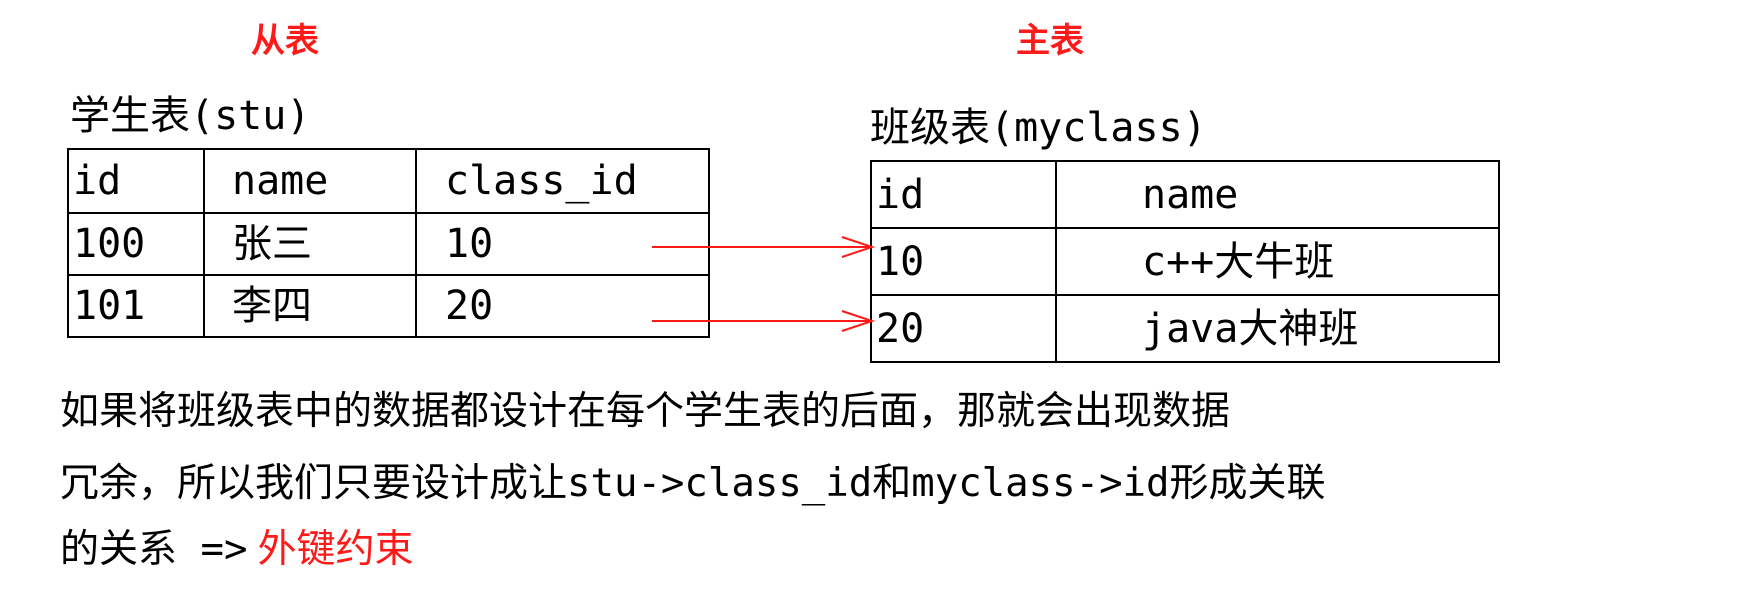 The height and width of the screenshot is (600, 1741). I want to click on note-line-1: 如果将班级表中的数据都设计在每个学生表的后面，那就会出现数据, so click(645, 411).